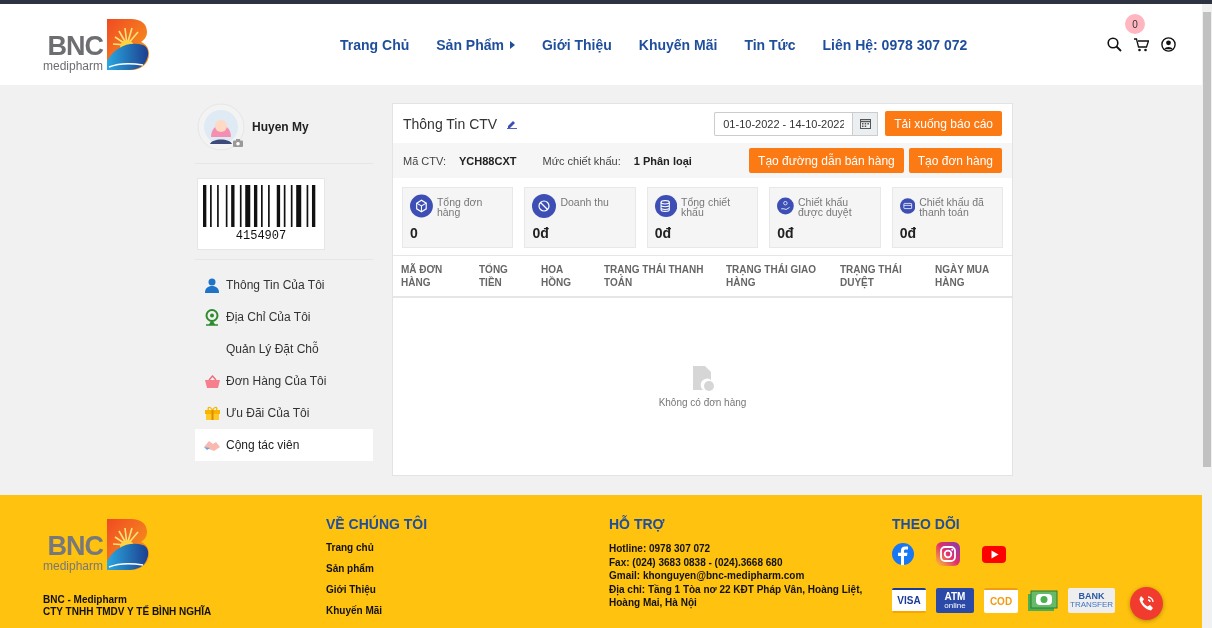  What do you see at coordinates (926, 524) in the screenshot?
I see `footer-heading: THEO DÕI` at bounding box center [926, 524].